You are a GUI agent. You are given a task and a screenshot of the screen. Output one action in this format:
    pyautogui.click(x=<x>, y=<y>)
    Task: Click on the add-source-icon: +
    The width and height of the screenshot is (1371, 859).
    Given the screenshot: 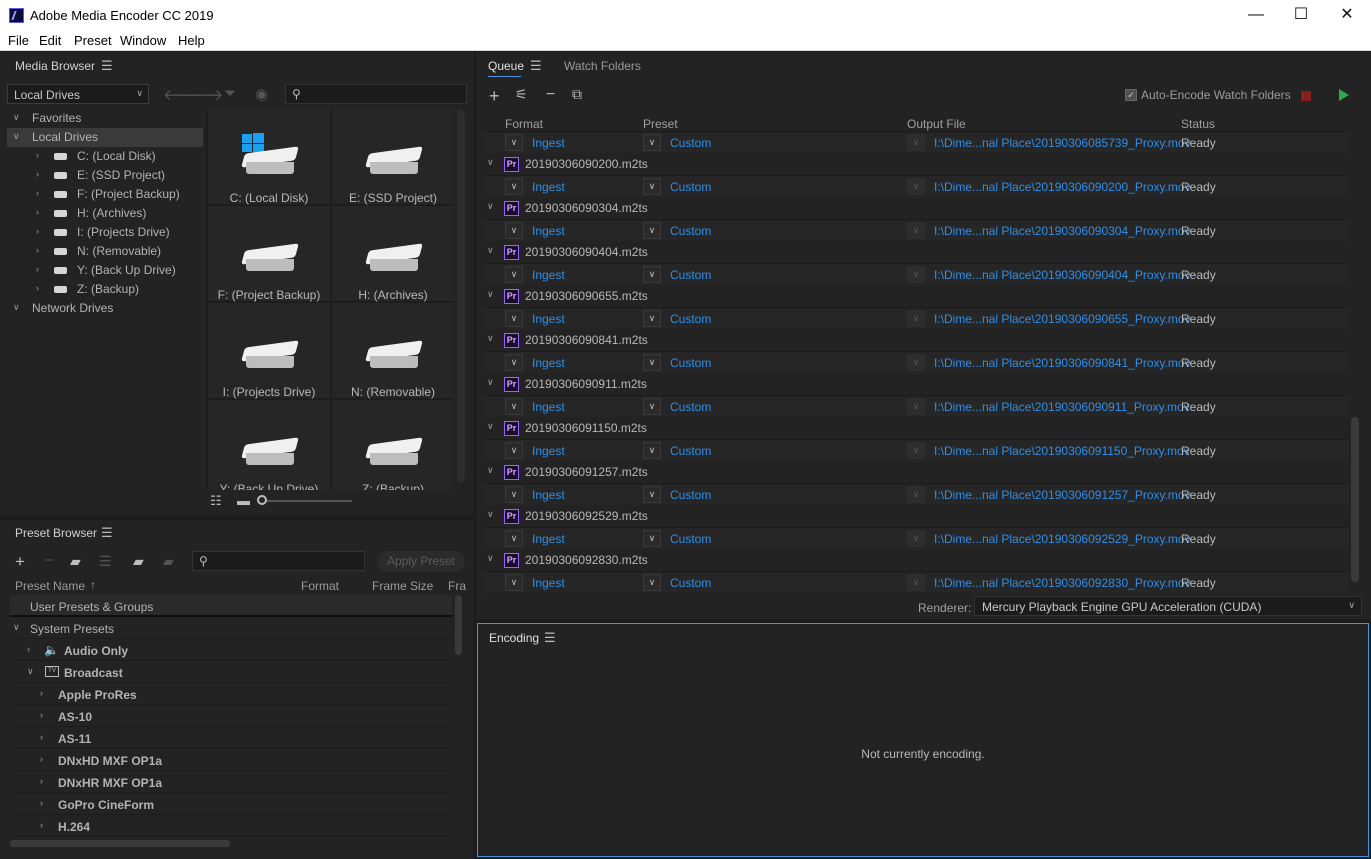 What is the action you would take?
    pyautogui.click(x=494, y=96)
    